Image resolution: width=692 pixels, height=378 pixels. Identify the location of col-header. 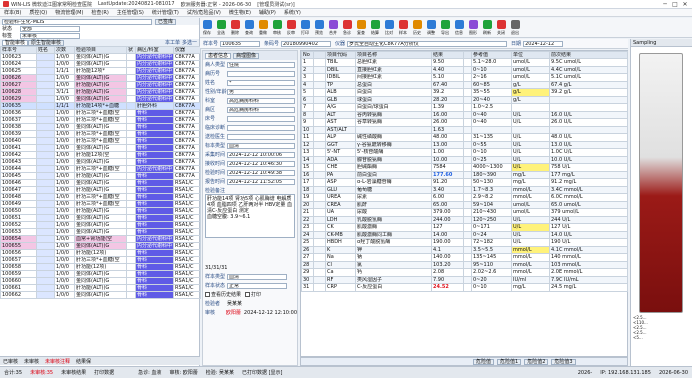
(319, 55).